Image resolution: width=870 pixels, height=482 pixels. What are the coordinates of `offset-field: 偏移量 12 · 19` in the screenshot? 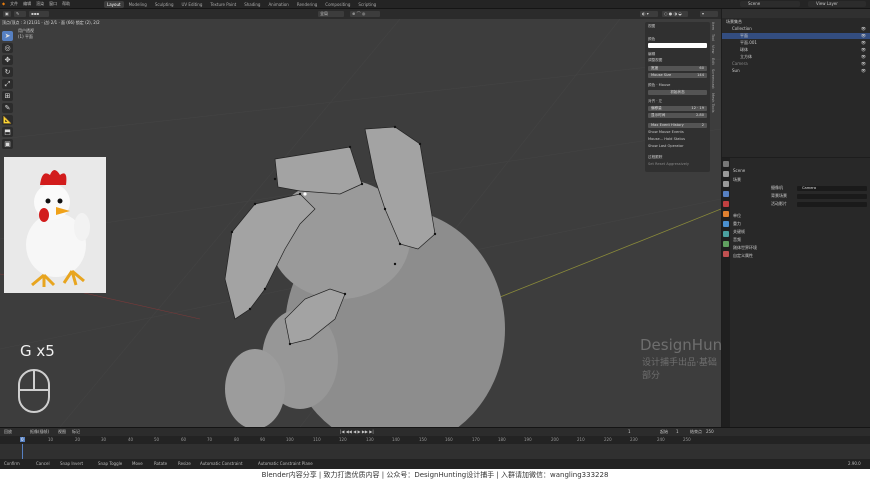 It's located at (677, 108).